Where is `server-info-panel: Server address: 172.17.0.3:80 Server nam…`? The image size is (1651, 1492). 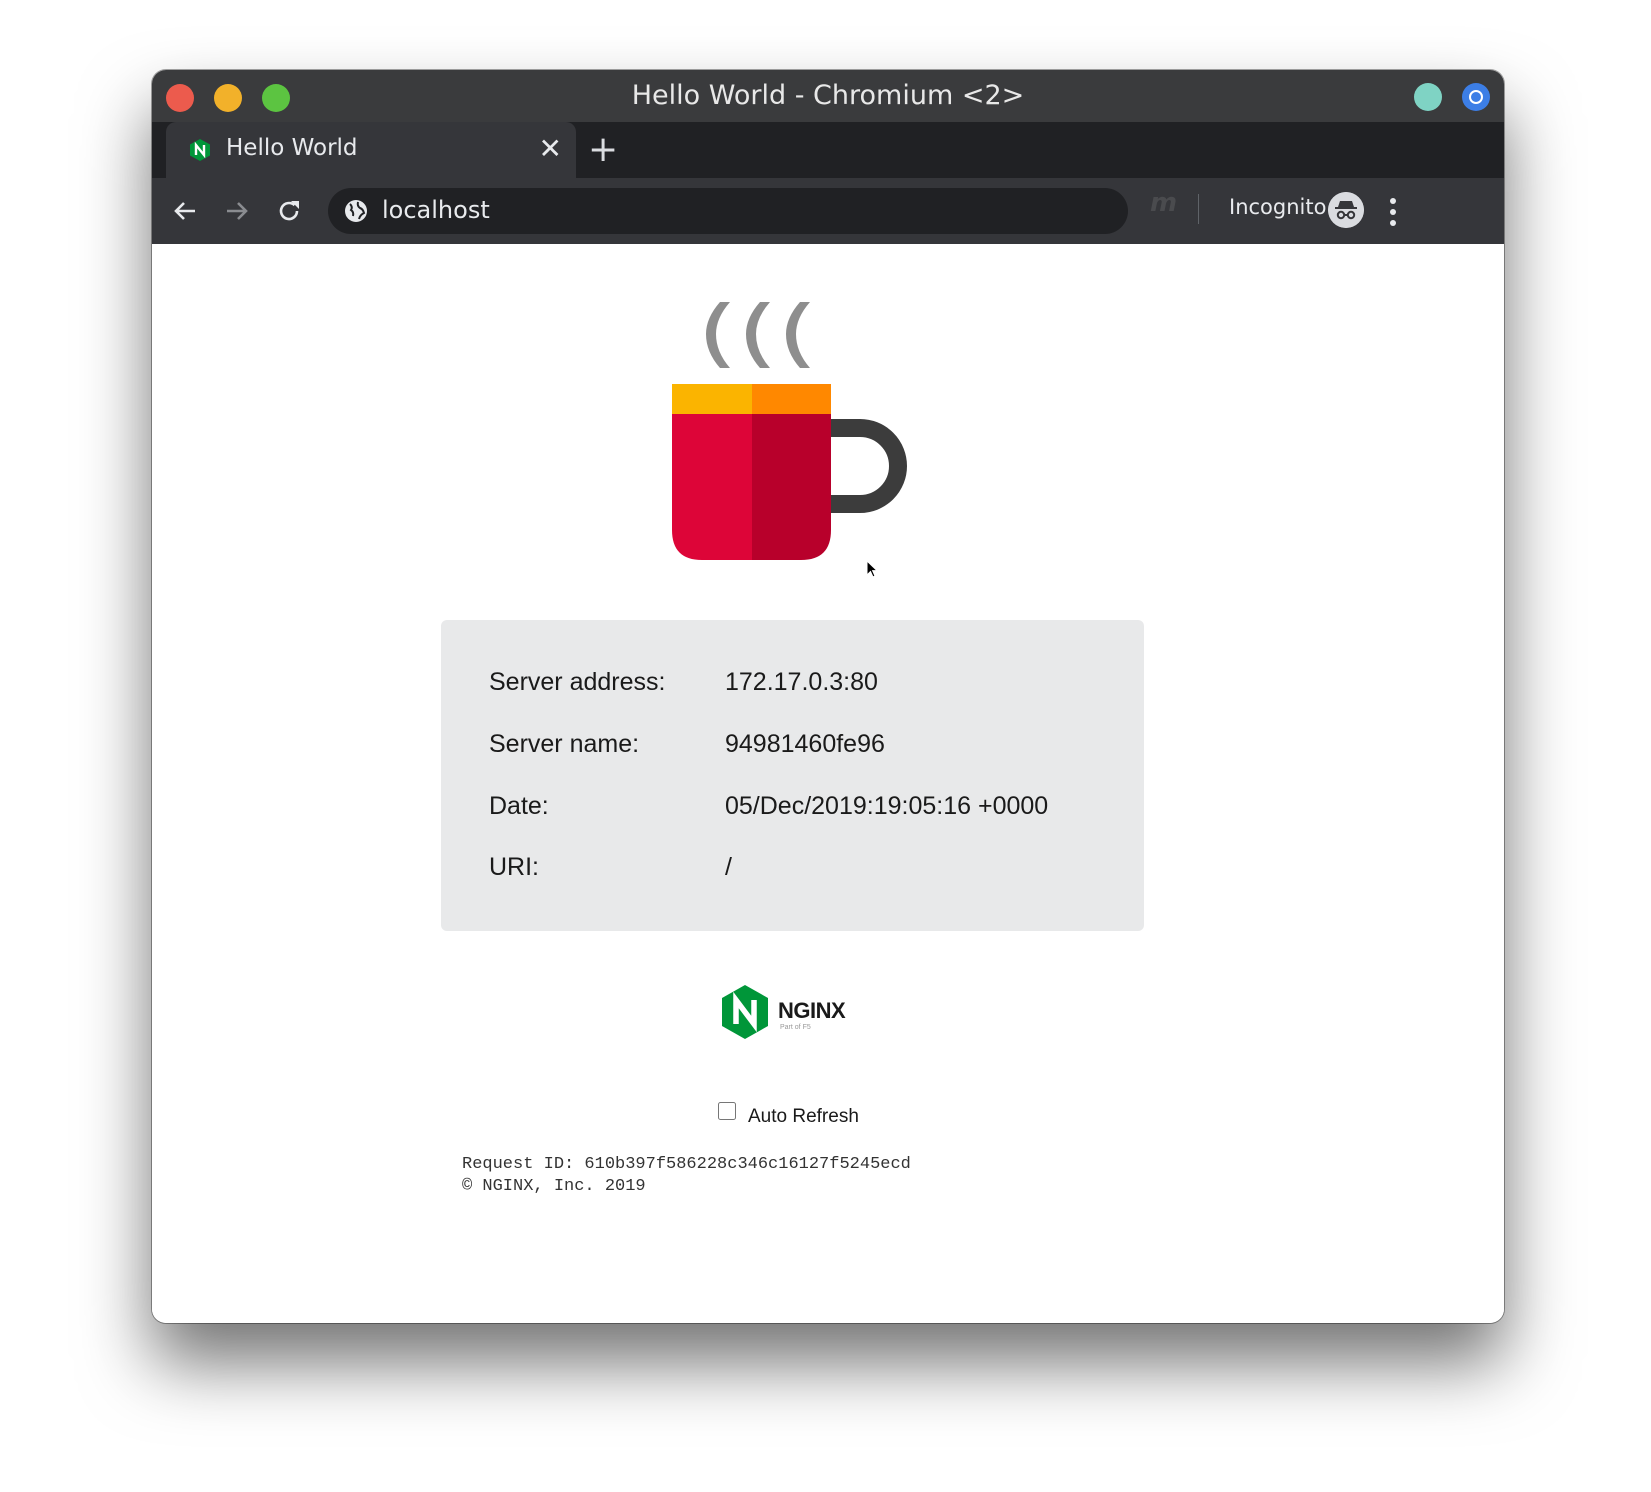 server-info-panel: Server address: 172.17.0.3:80 Server nam… is located at coordinates (792, 775).